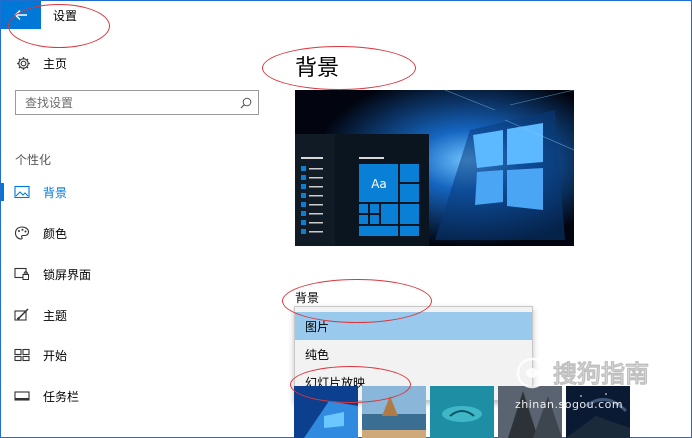 The width and height of the screenshot is (692, 438). Describe the element at coordinates (317, 327) in the screenshot. I see `option-label: 图片` at that location.